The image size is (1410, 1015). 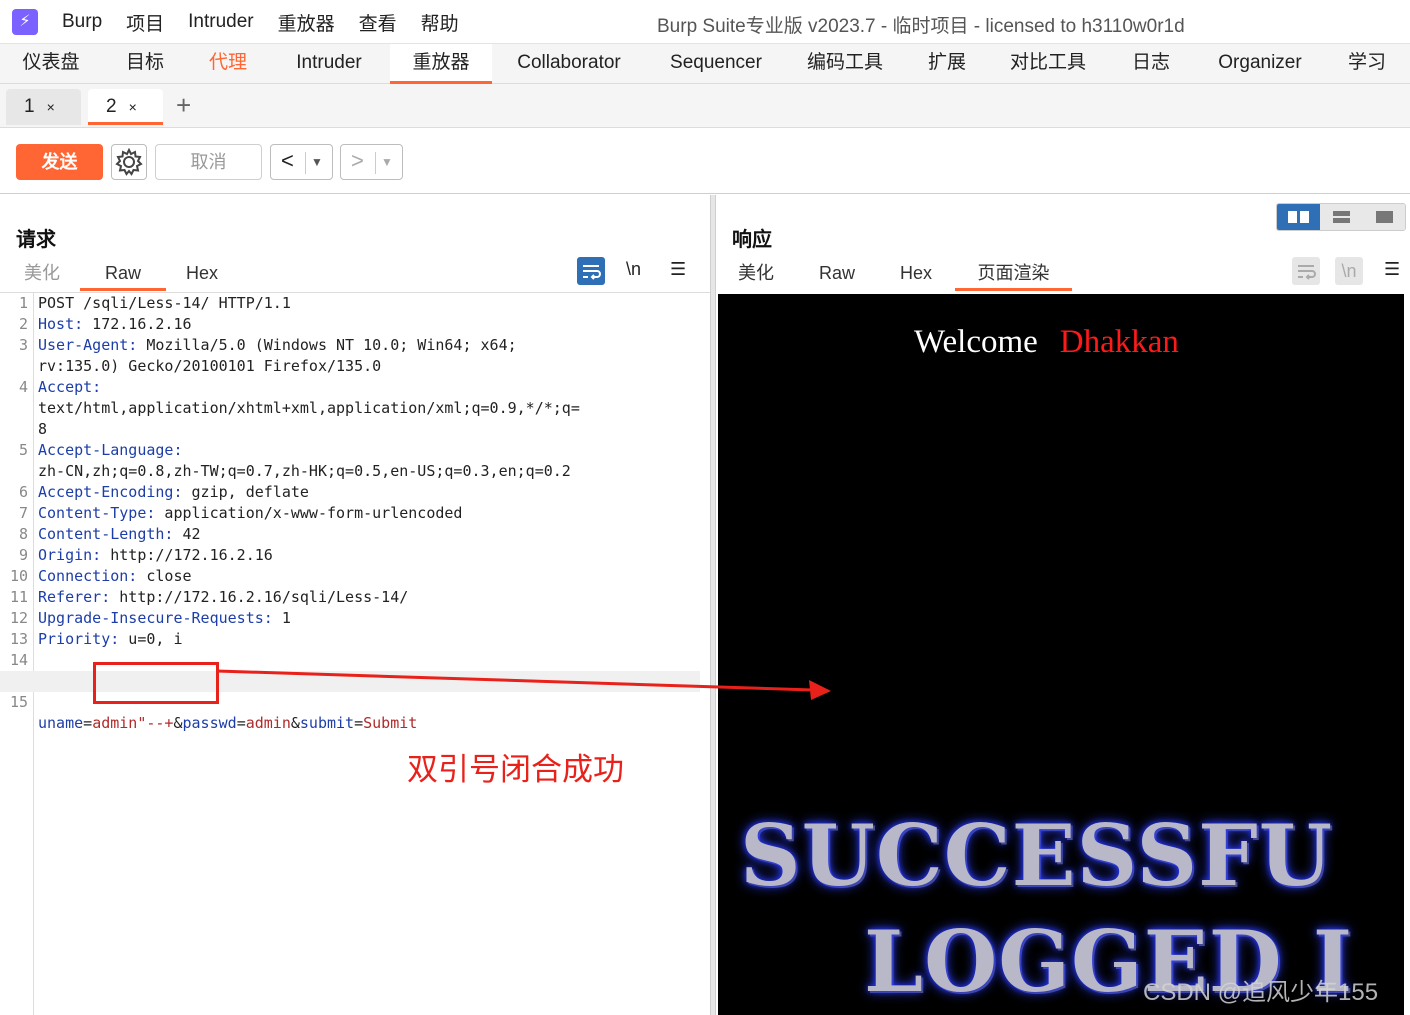 What do you see at coordinates (327, 723) in the screenshot?
I see `body-token: submit` at bounding box center [327, 723].